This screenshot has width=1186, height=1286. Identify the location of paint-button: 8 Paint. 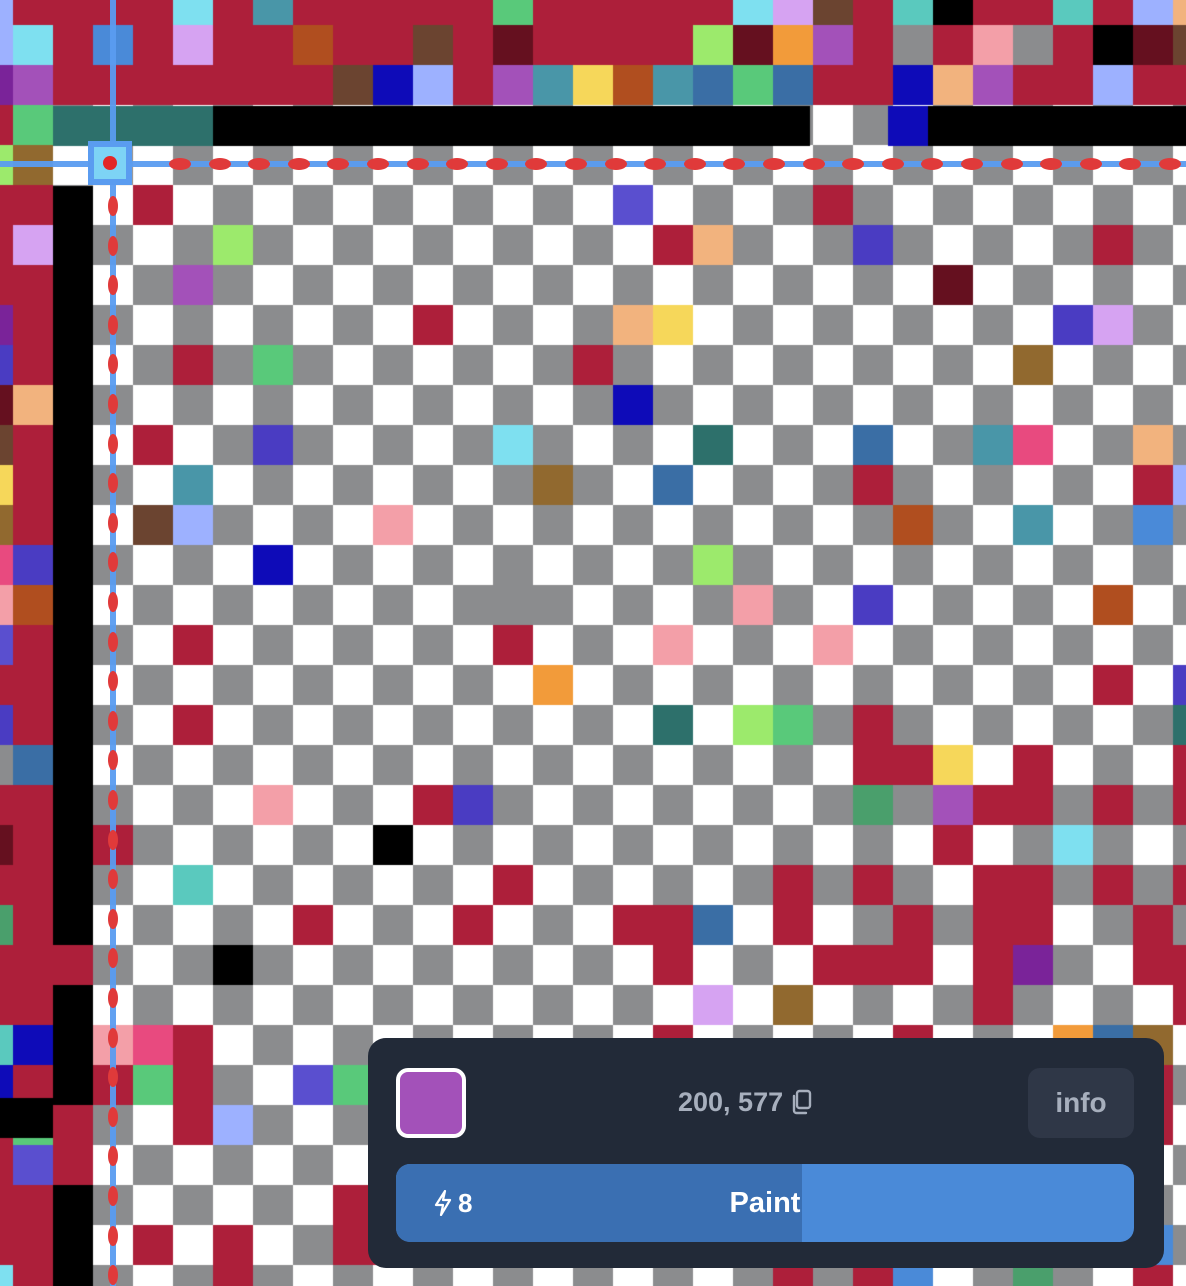
(765, 1203).